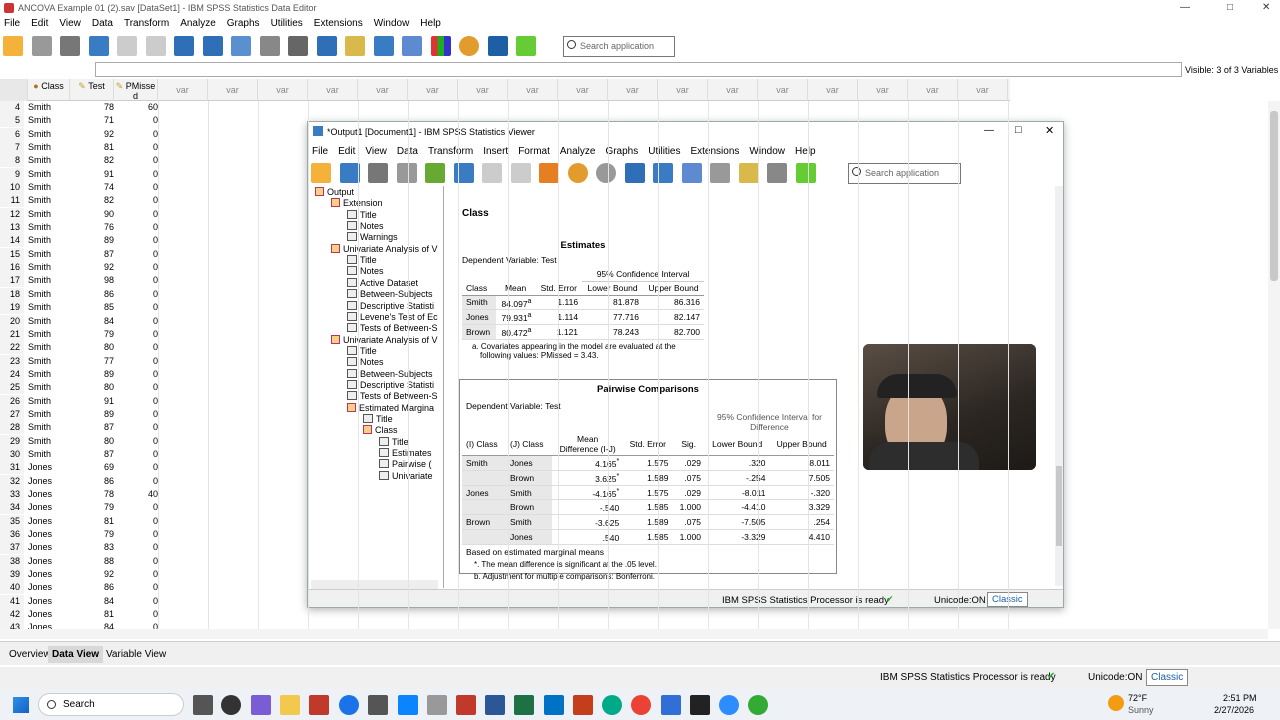 The width and height of the screenshot is (1280, 720). Describe the element at coordinates (641, 705) in the screenshot. I see `chrome-icon` at that location.